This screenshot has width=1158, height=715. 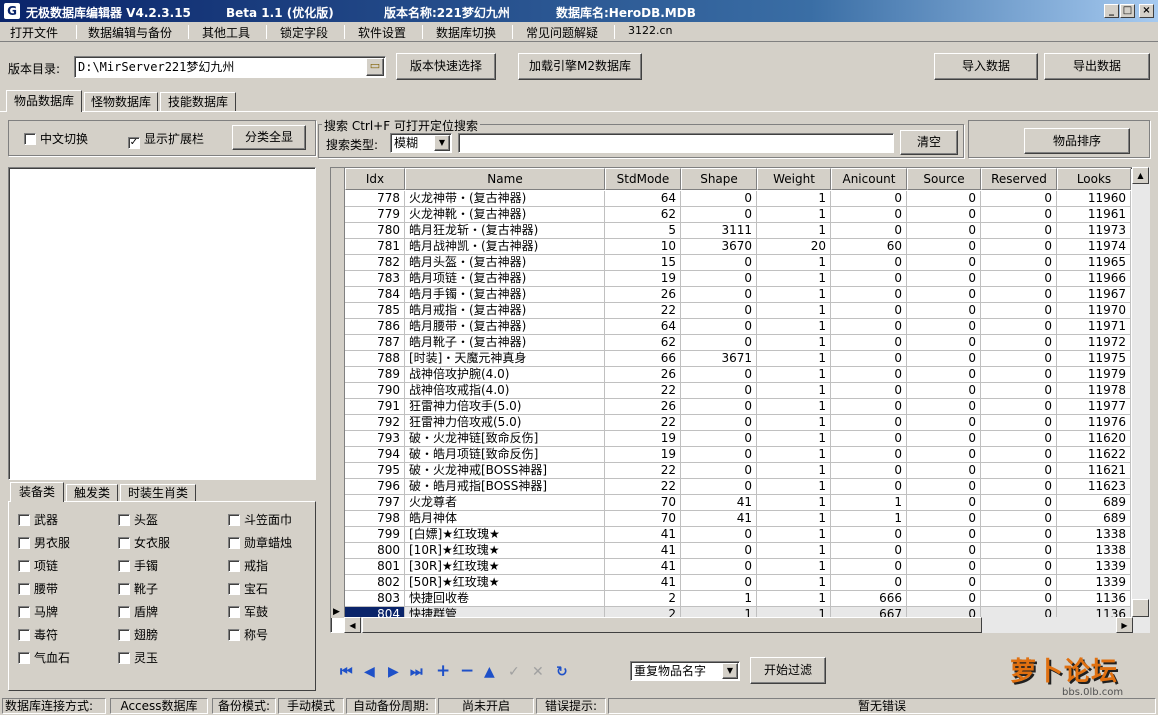 What do you see at coordinates (138, 588) in the screenshot?
I see `category-checkbox: 靴子` at bounding box center [138, 588].